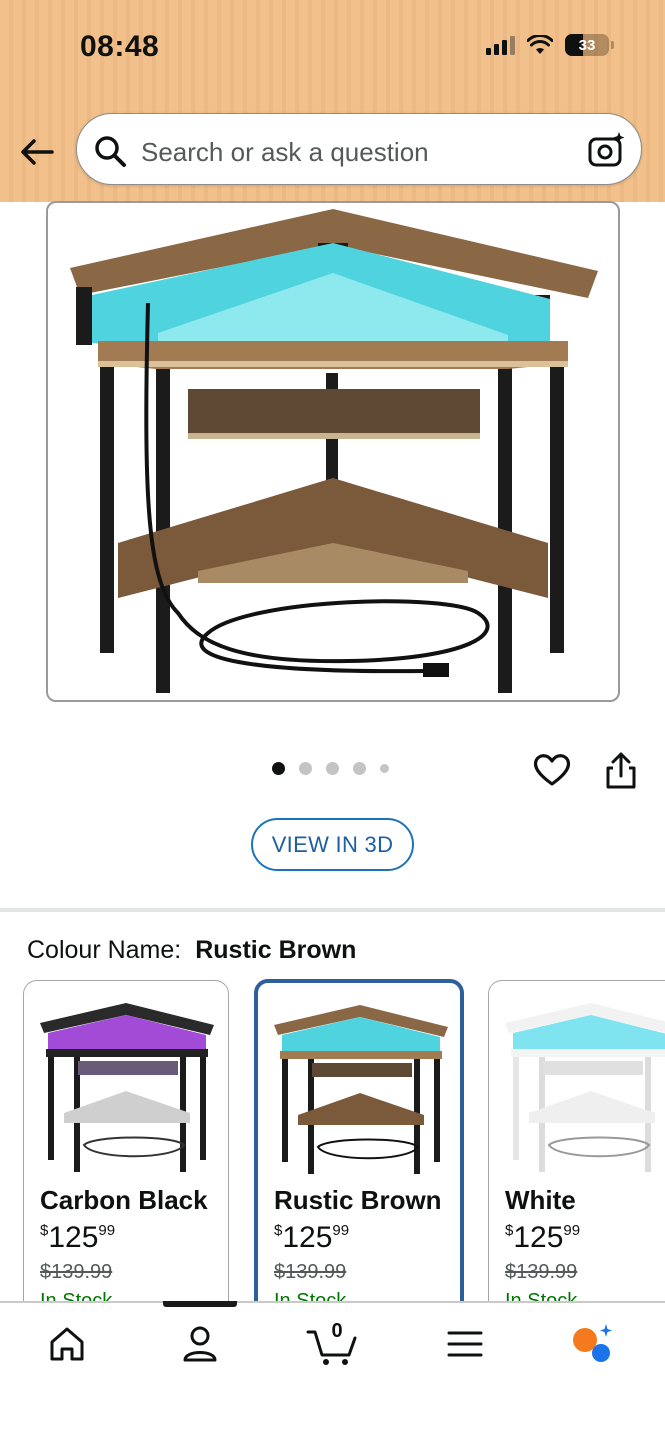  Describe the element at coordinates (200, 1344) in the screenshot. I see `profile-icon` at that location.